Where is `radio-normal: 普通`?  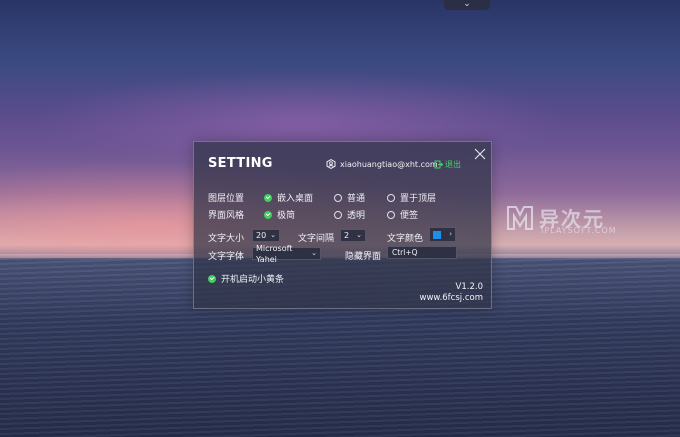 radio-normal: 普通 is located at coordinates (349, 197).